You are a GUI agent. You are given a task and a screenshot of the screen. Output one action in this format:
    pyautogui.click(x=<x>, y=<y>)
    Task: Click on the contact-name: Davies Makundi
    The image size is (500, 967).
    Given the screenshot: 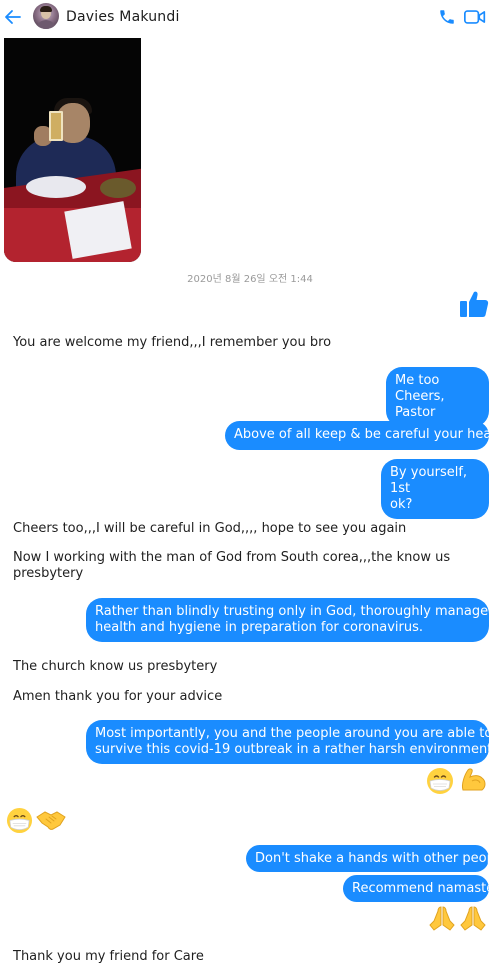 What is the action you would take?
    pyautogui.click(x=123, y=17)
    